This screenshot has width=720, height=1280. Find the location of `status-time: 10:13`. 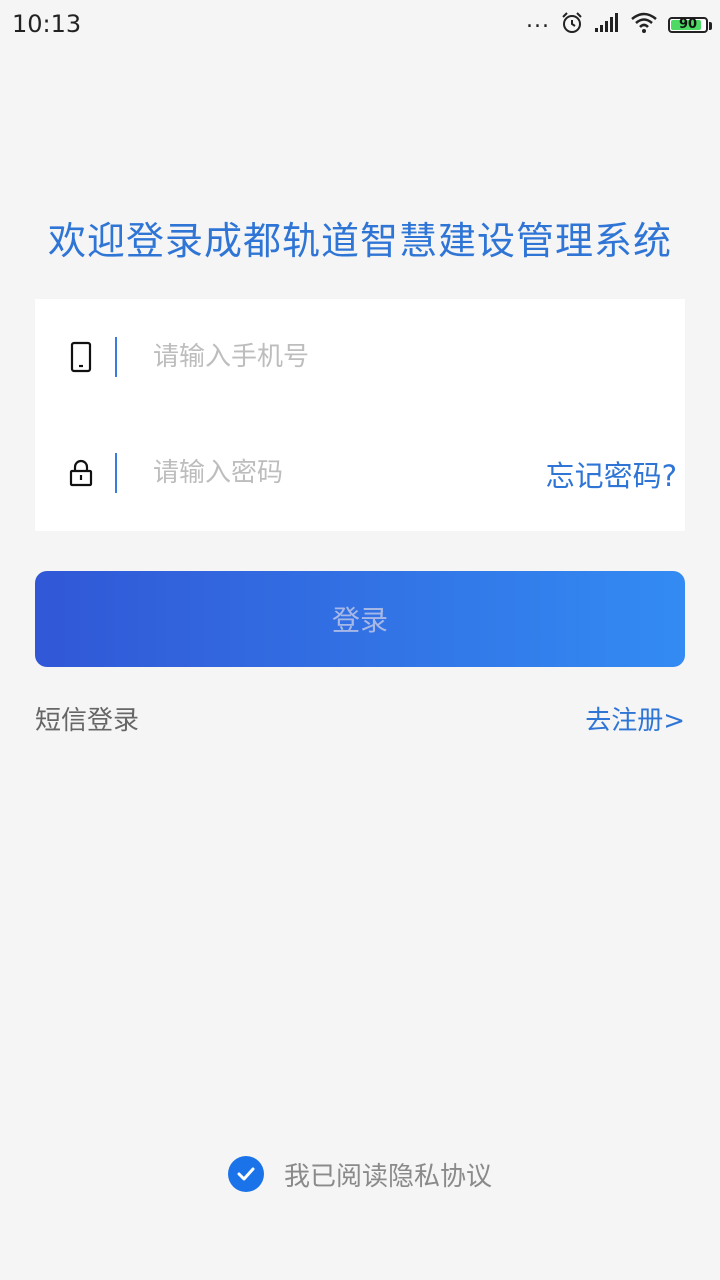

status-time: 10:13 is located at coordinates (47, 24).